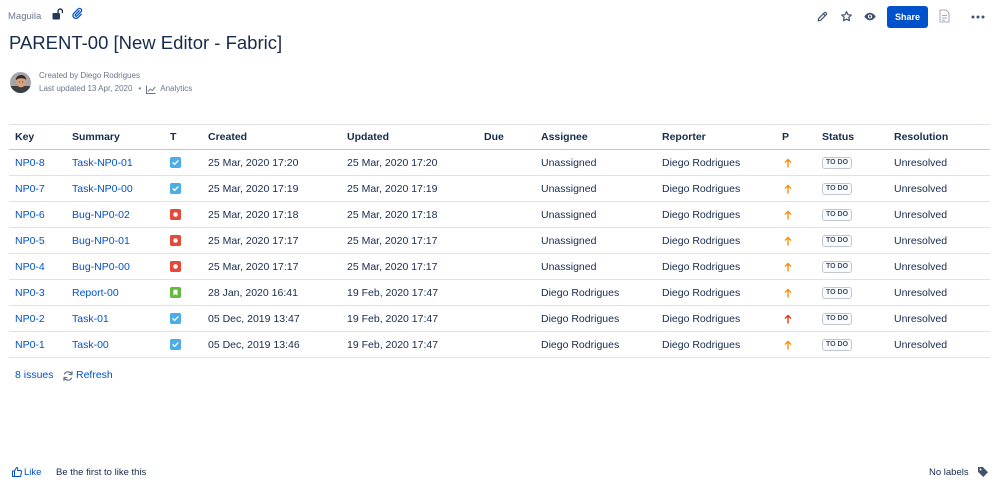 This screenshot has height=499, width=999. What do you see at coordinates (271, 267) in the screenshot?
I see `created-cell: 25 Mar, 2020 17:17` at bounding box center [271, 267].